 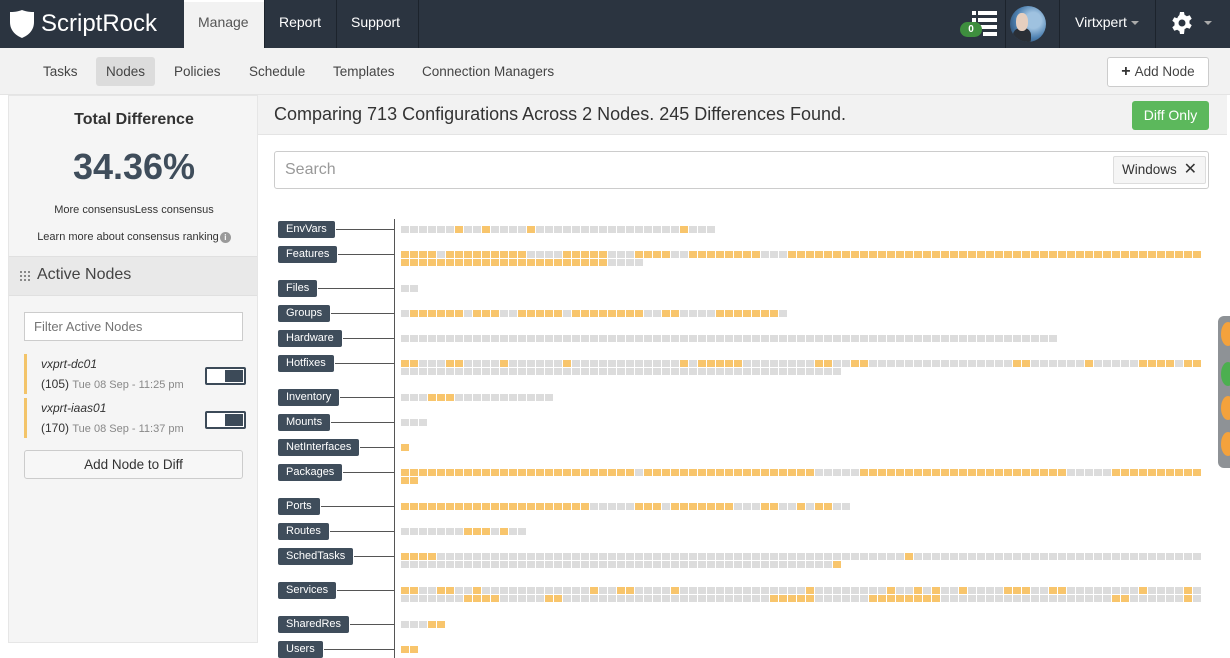 I want to click on category-label: Inventory, so click(x=309, y=397).